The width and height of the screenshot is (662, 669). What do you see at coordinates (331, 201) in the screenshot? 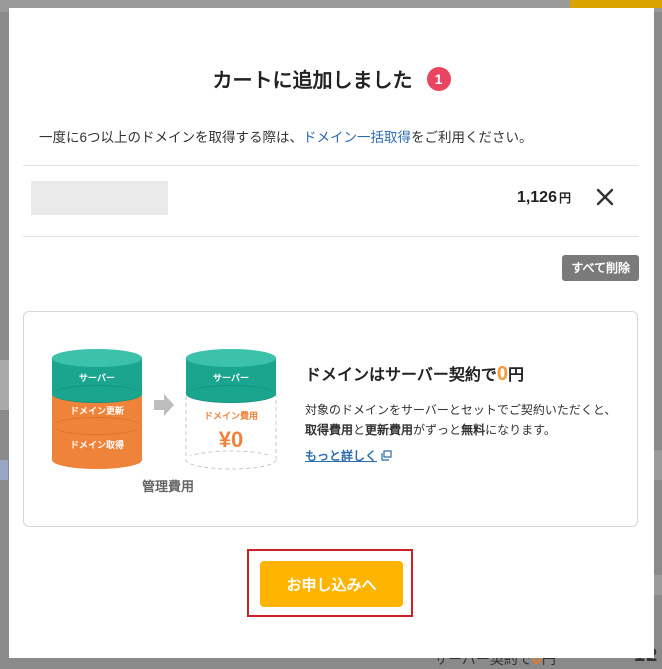
I see `cart-item-row: 1,126 円` at bounding box center [331, 201].